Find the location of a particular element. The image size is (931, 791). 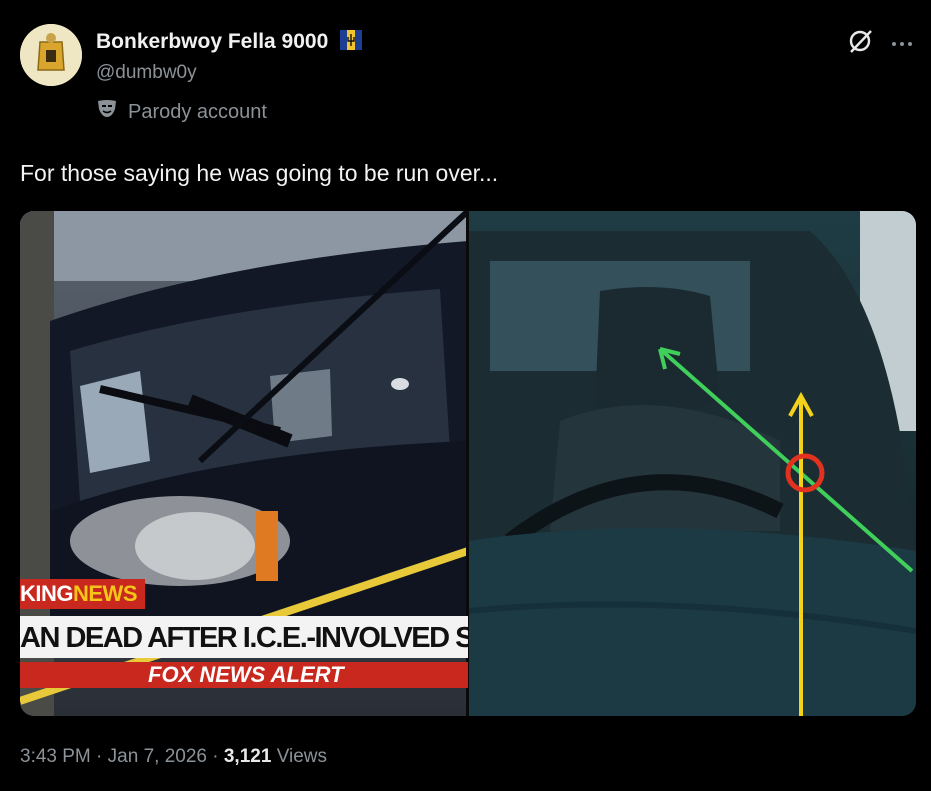

news-headline: AN DEAD AFTER I.C.E.-INVOLVED SHOO is located at coordinates (244, 637).